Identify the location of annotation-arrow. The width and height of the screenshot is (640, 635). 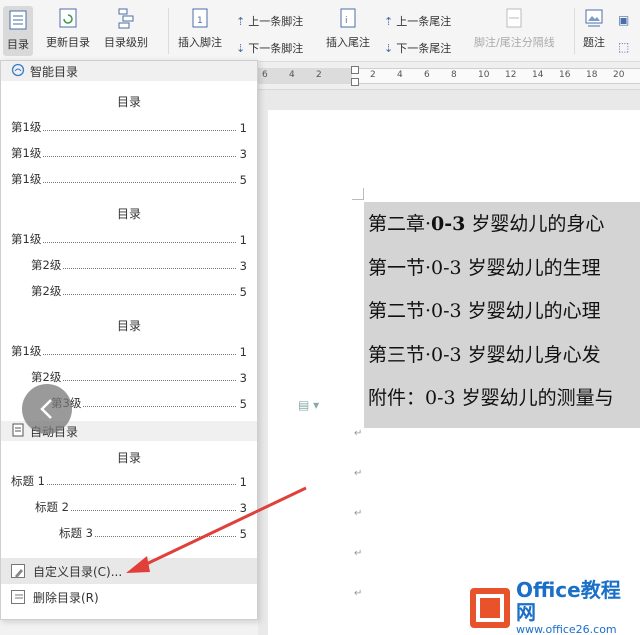
(216, 529).